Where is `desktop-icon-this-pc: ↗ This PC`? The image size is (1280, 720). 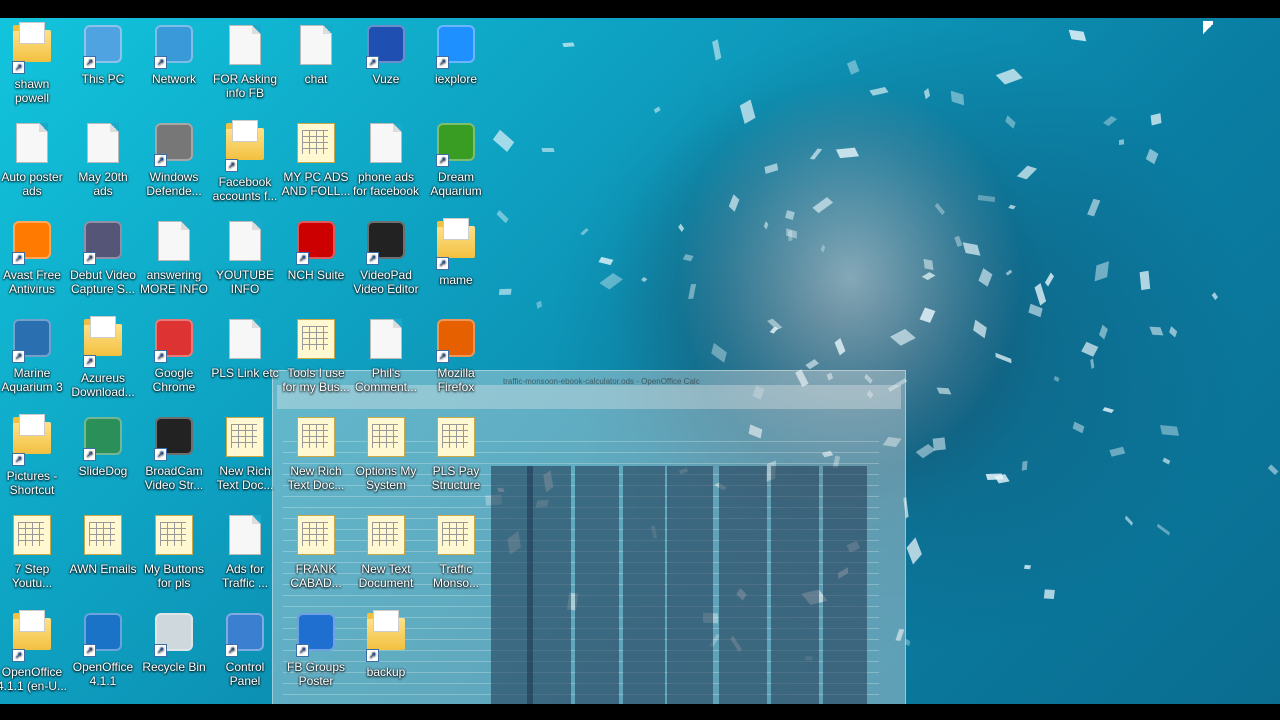 desktop-icon-this-pc: ↗ This PC is located at coordinates (103, 54).